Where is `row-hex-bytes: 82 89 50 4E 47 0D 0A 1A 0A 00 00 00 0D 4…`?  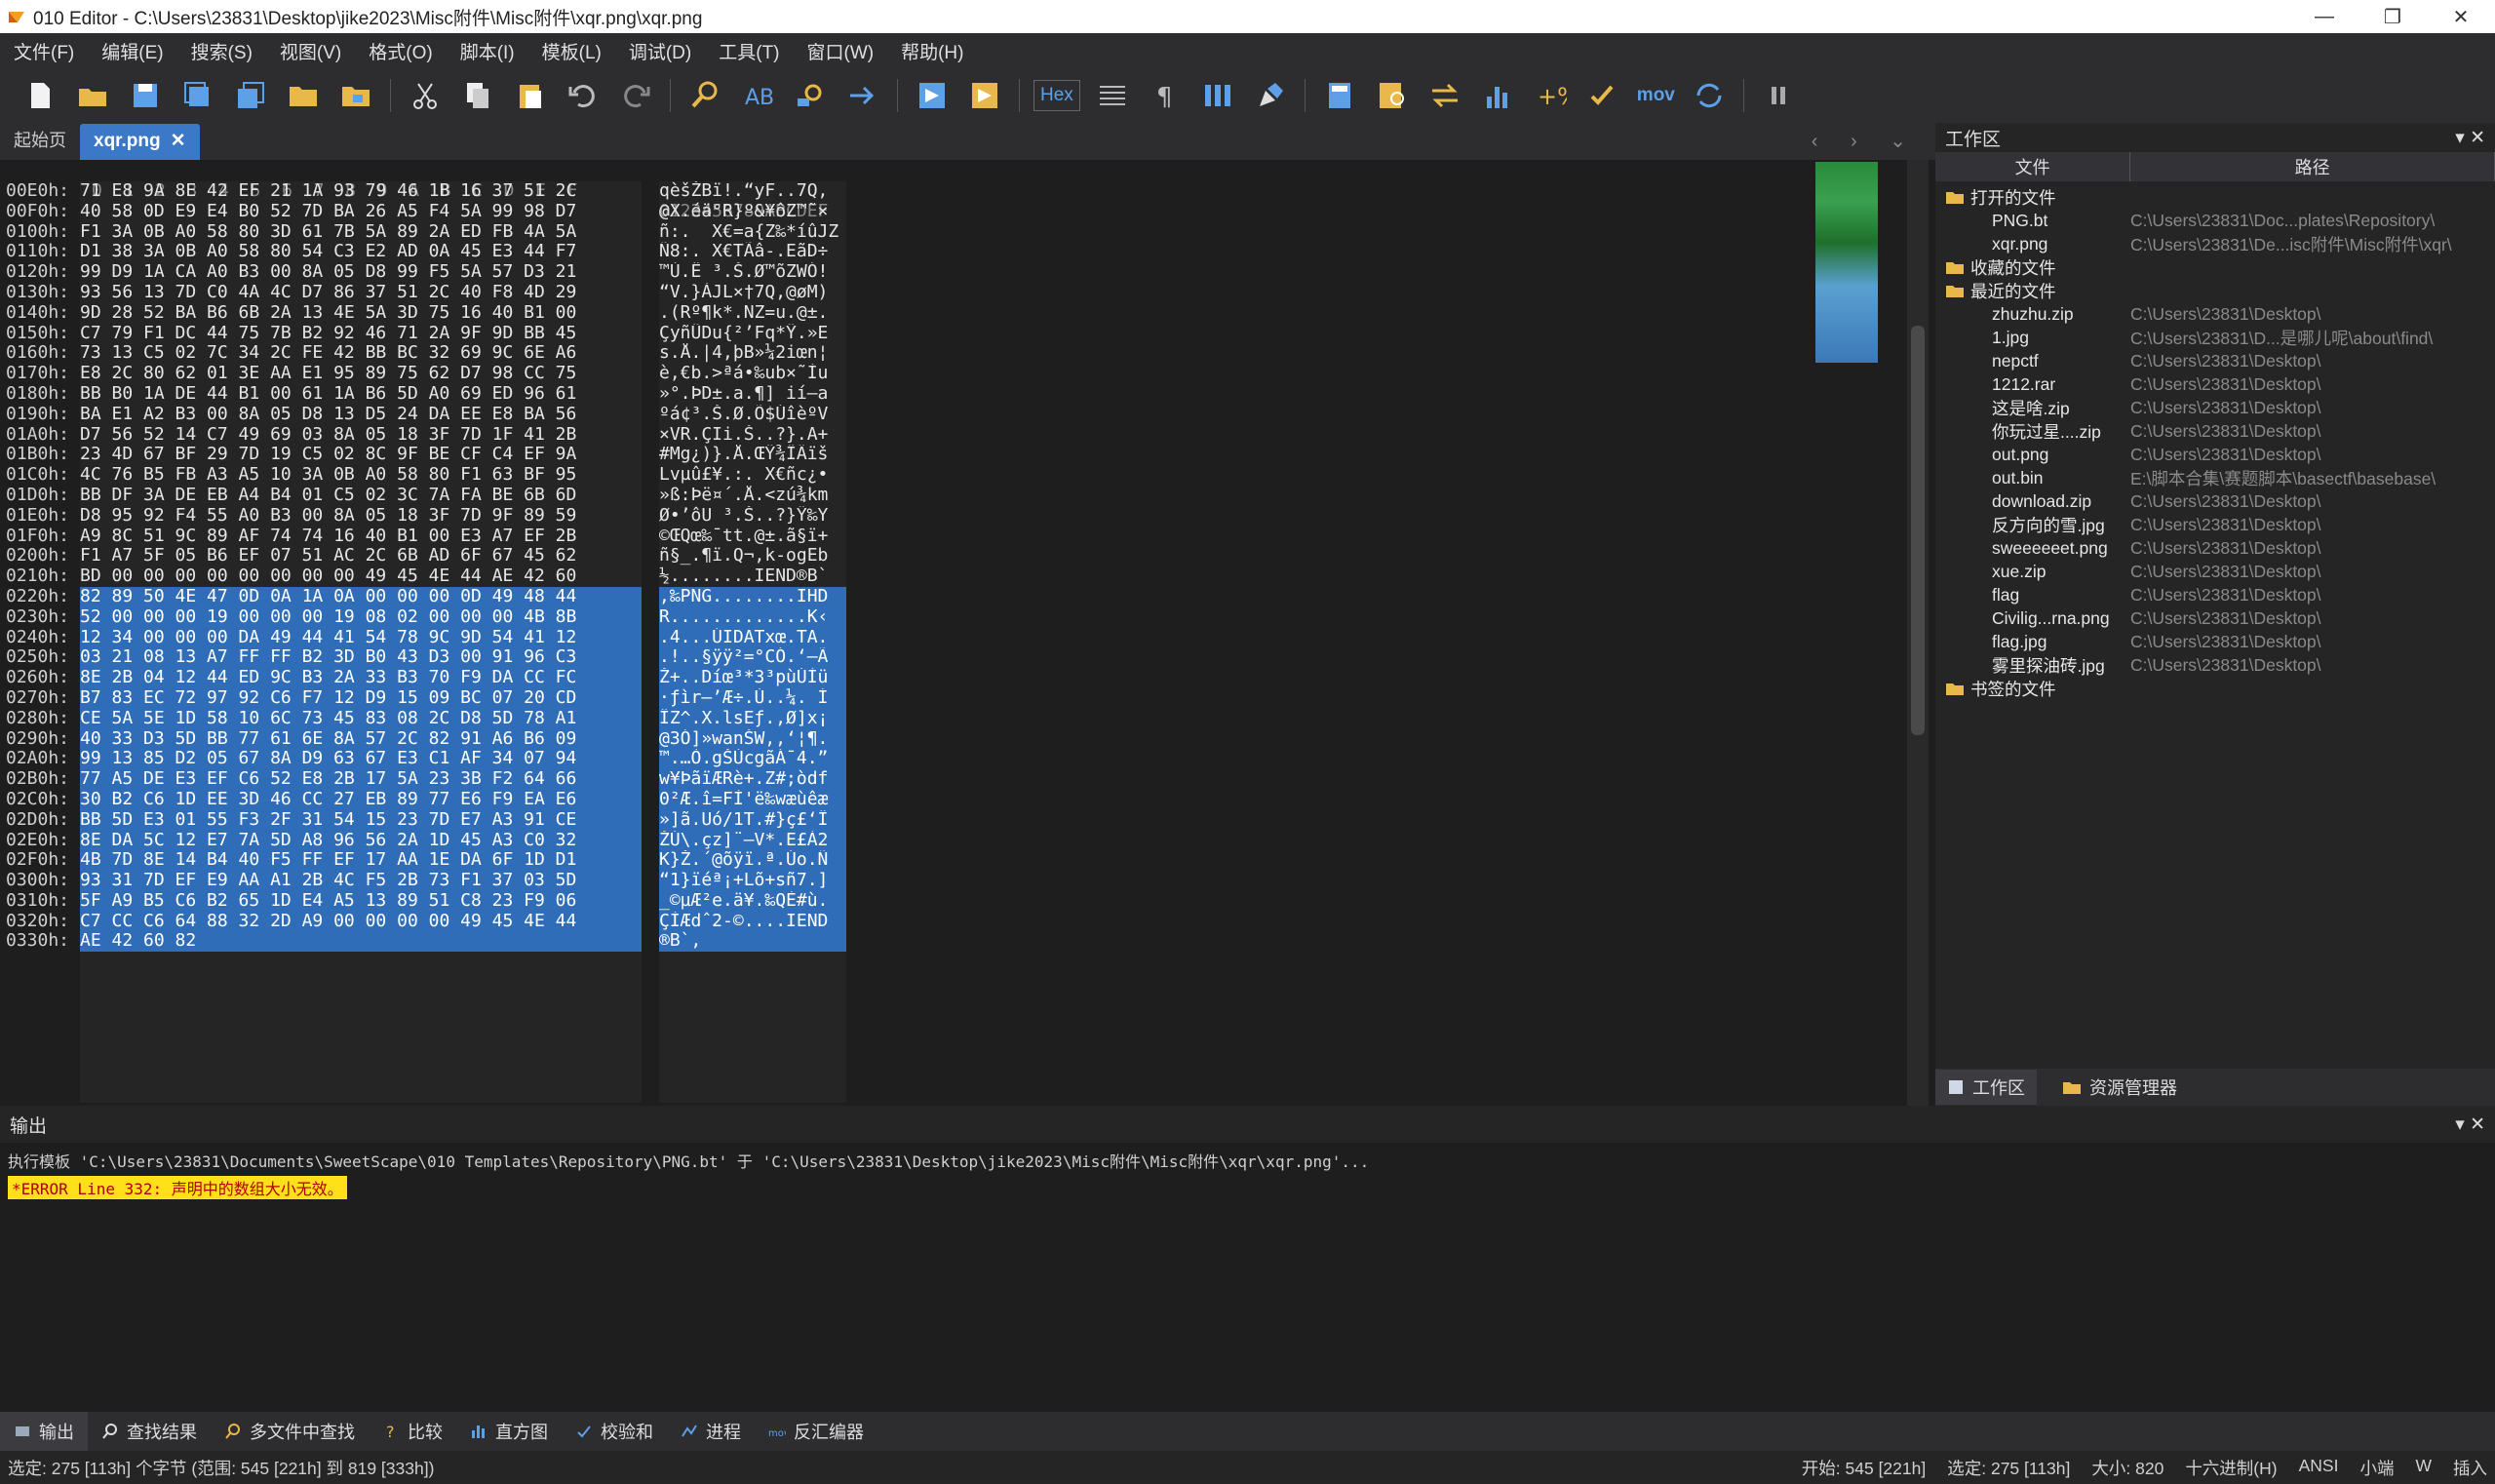
row-hex-bytes: 82 89 50 4E 47 0D 0A 1A 0A 00 00 00 0D 4… is located at coordinates (361, 596).